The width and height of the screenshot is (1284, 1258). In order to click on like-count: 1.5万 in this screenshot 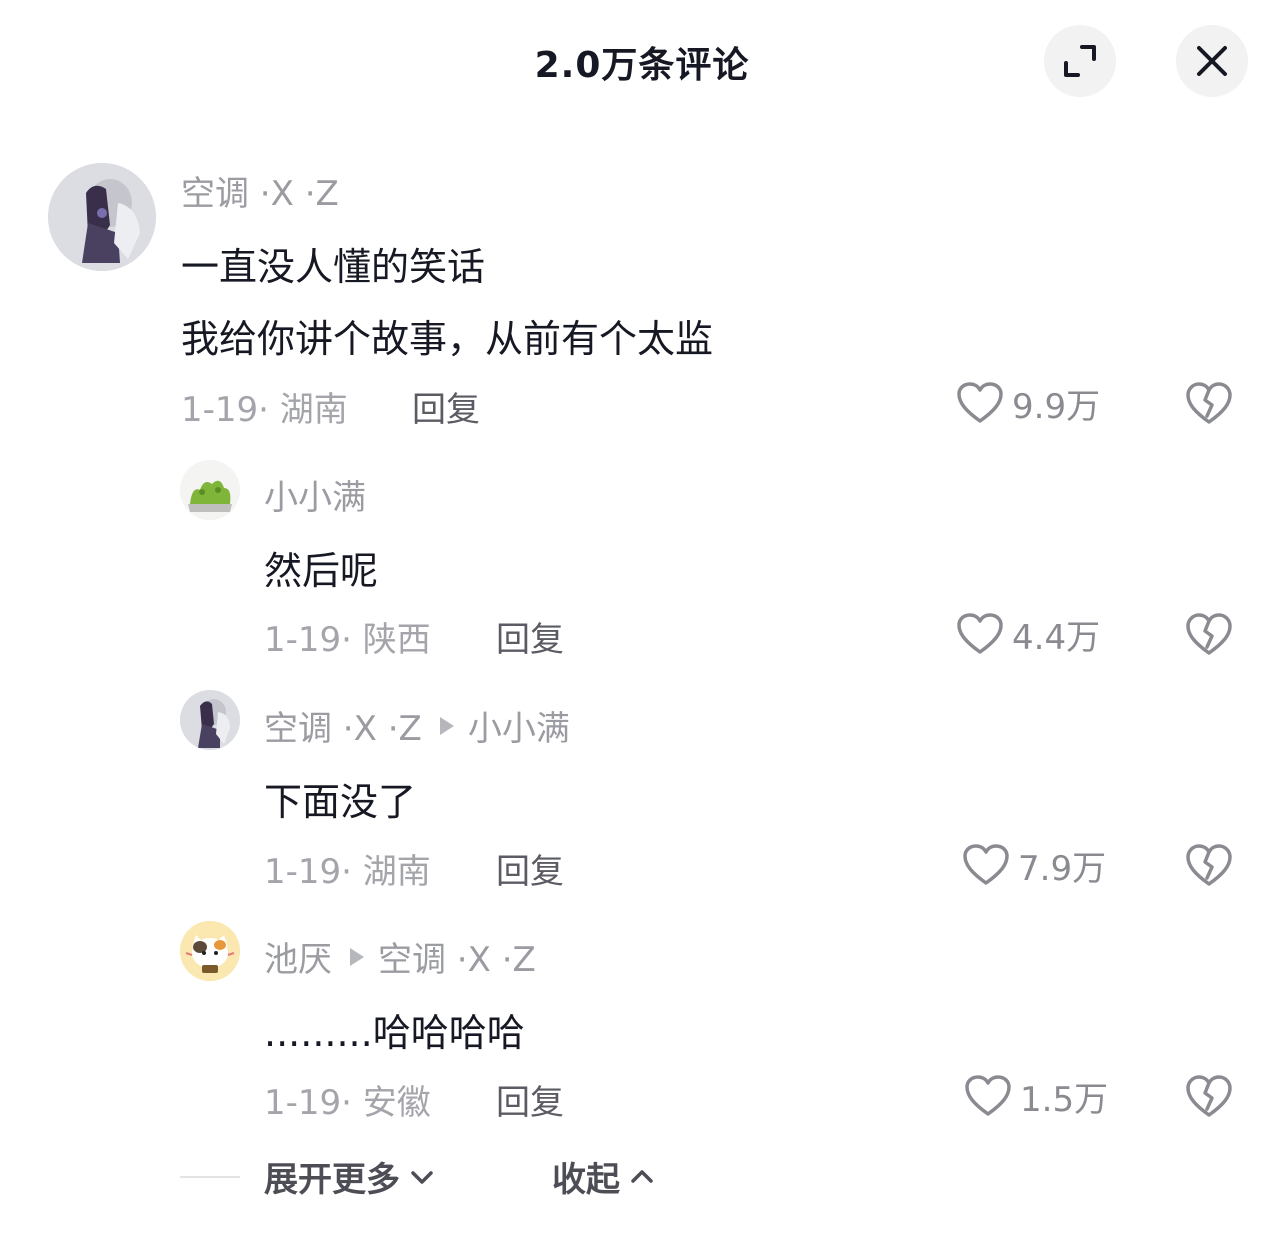, I will do `click(1064, 1099)`.